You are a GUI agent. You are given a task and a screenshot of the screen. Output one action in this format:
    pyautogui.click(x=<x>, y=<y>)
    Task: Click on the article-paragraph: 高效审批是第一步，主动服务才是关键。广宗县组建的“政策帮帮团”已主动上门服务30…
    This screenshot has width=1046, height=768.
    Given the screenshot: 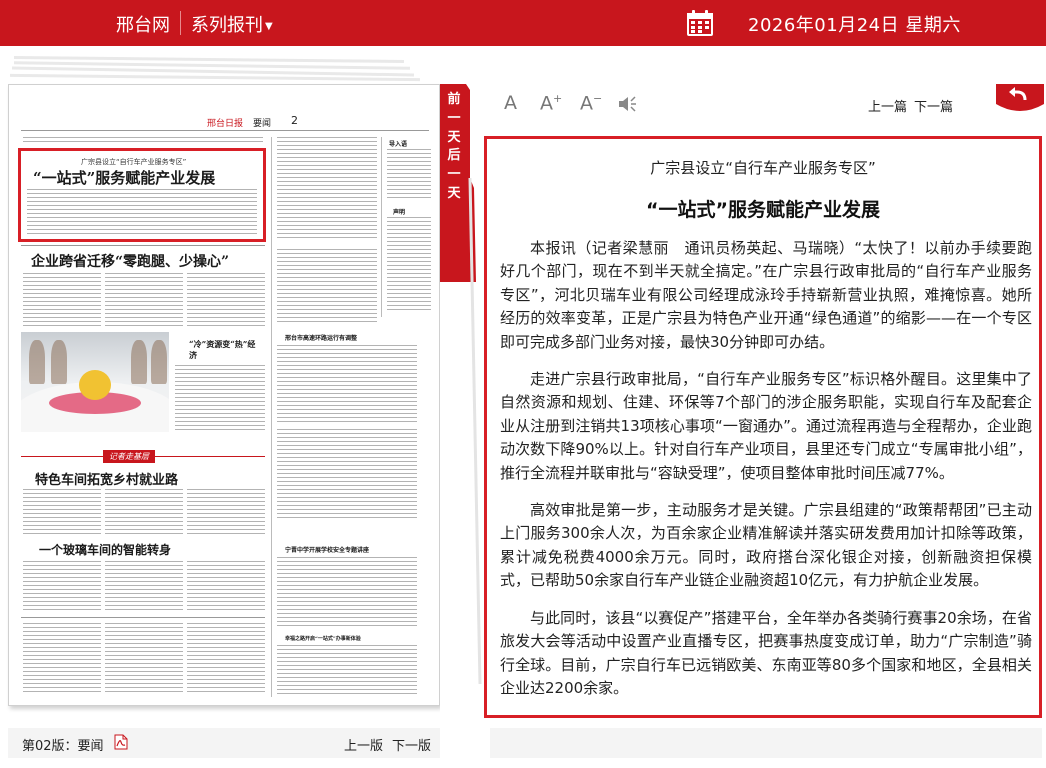 What is the action you would take?
    pyautogui.click(x=766, y=545)
    